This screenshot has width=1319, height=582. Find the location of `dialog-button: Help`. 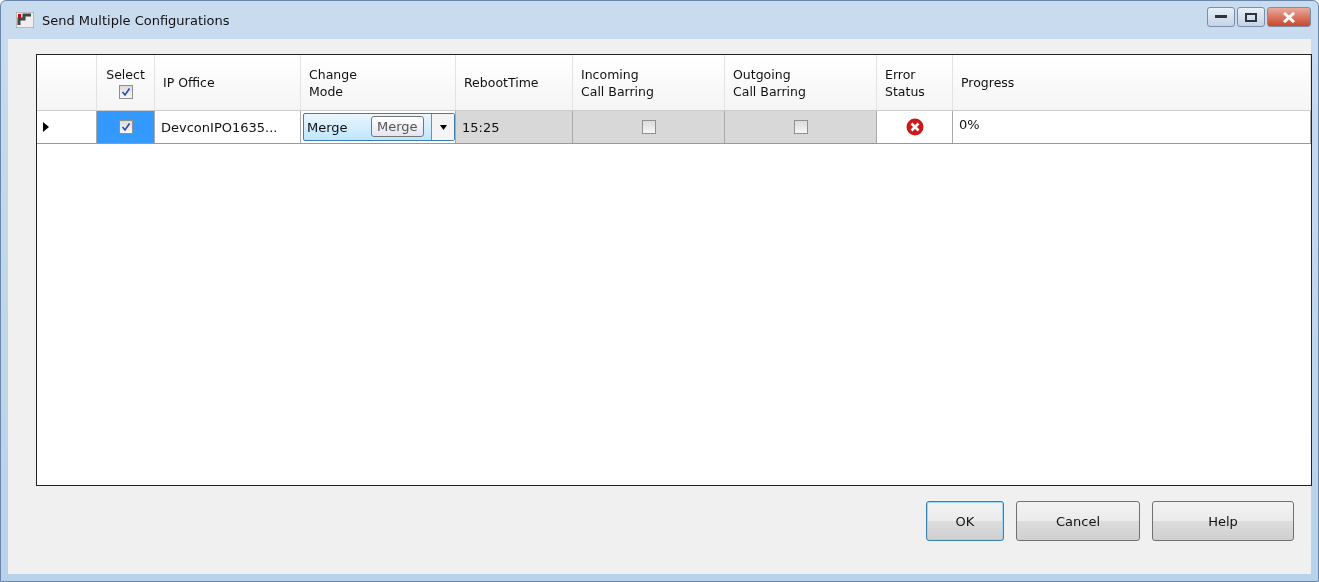

dialog-button: Help is located at coordinates (1223, 521).